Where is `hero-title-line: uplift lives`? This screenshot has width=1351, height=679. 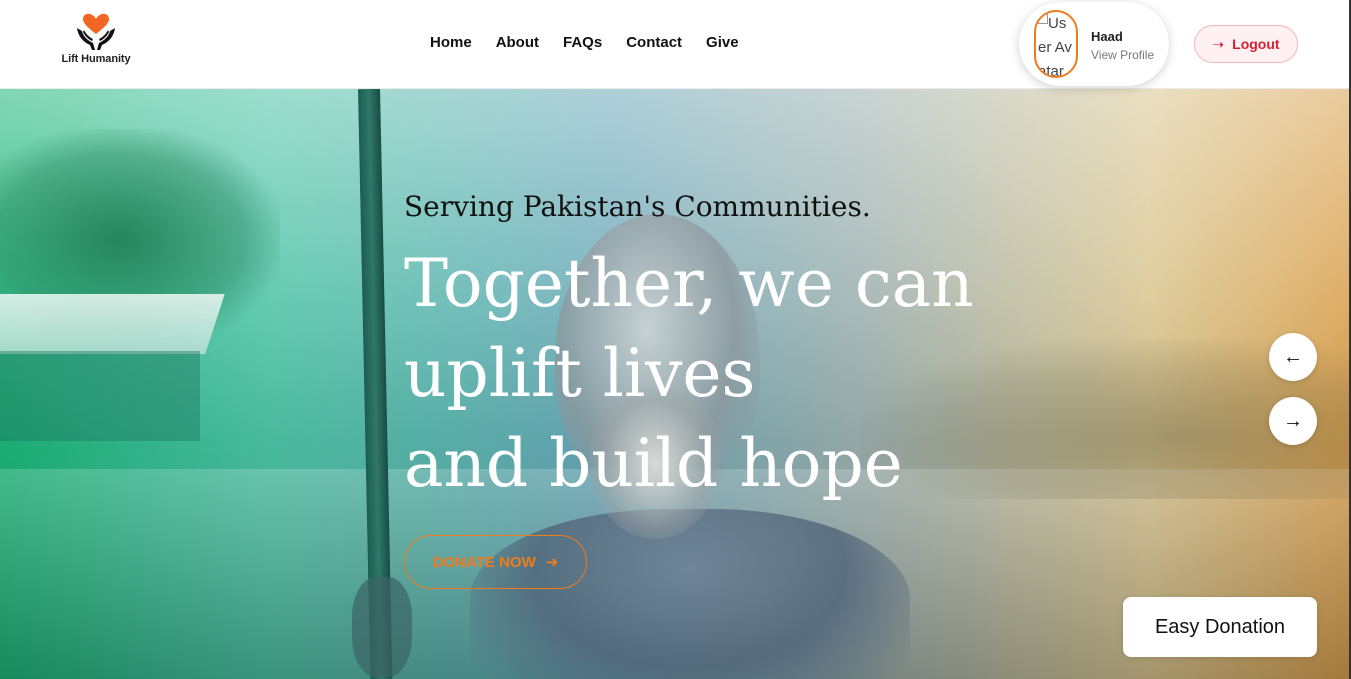
hero-title-line: uplift lives is located at coordinates (580, 373).